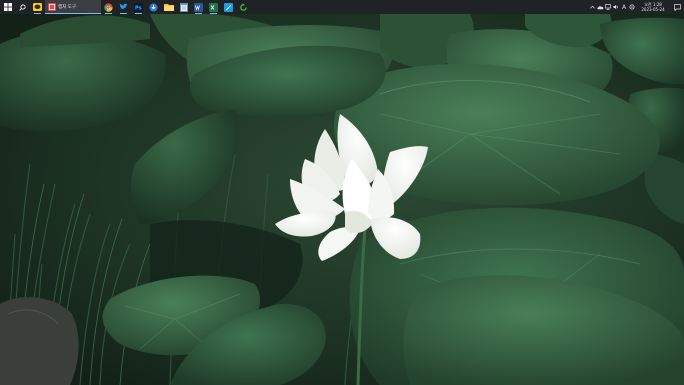  I want to click on store-icon, so click(153, 7).